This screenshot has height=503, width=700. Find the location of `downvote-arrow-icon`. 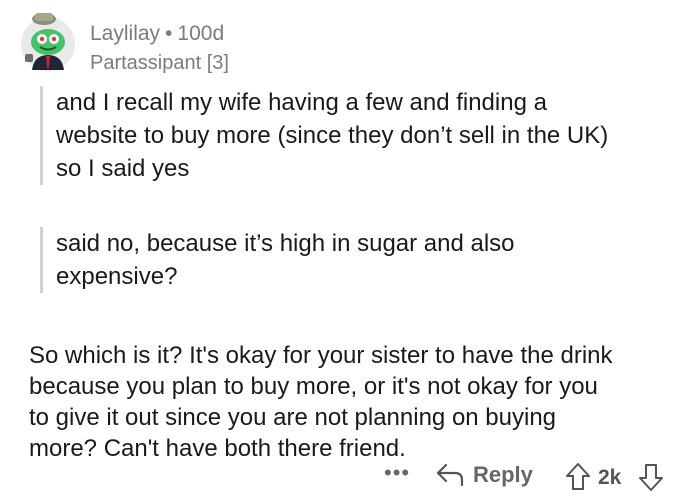

downvote-arrow-icon is located at coordinates (651, 477).